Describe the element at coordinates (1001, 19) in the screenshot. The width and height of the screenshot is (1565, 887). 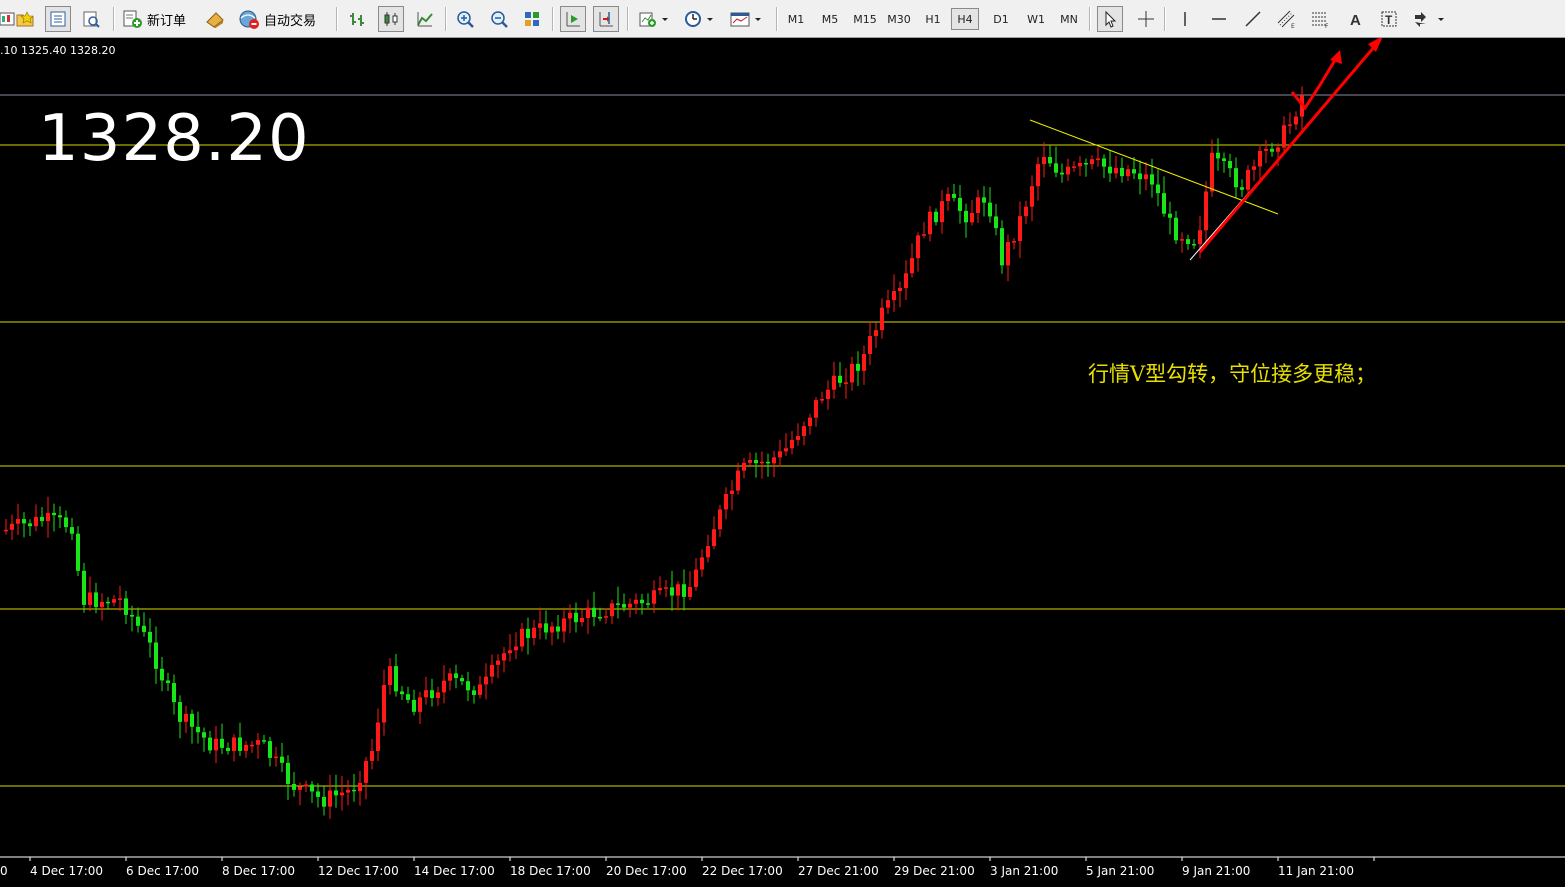
I see `timeframe-d1: D1` at that location.